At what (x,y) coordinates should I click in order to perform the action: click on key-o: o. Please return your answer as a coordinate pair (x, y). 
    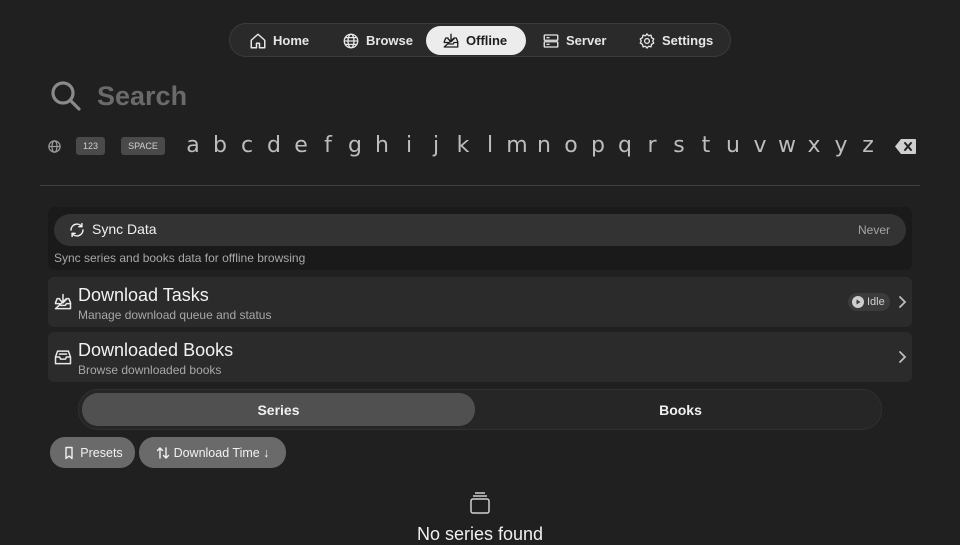
    Looking at the image, I should click on (571, 146).